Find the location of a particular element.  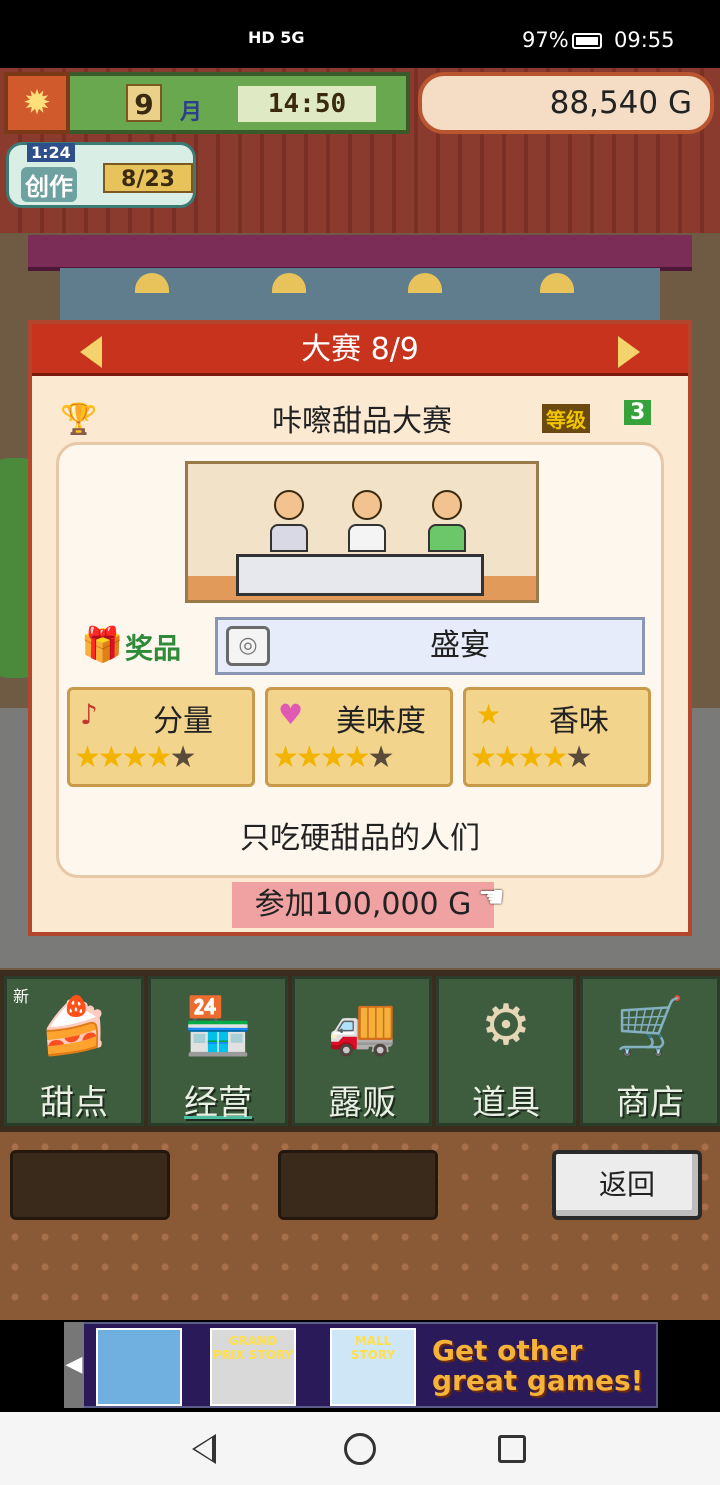

rank-number: 3 is located at coordinates (638, 412).